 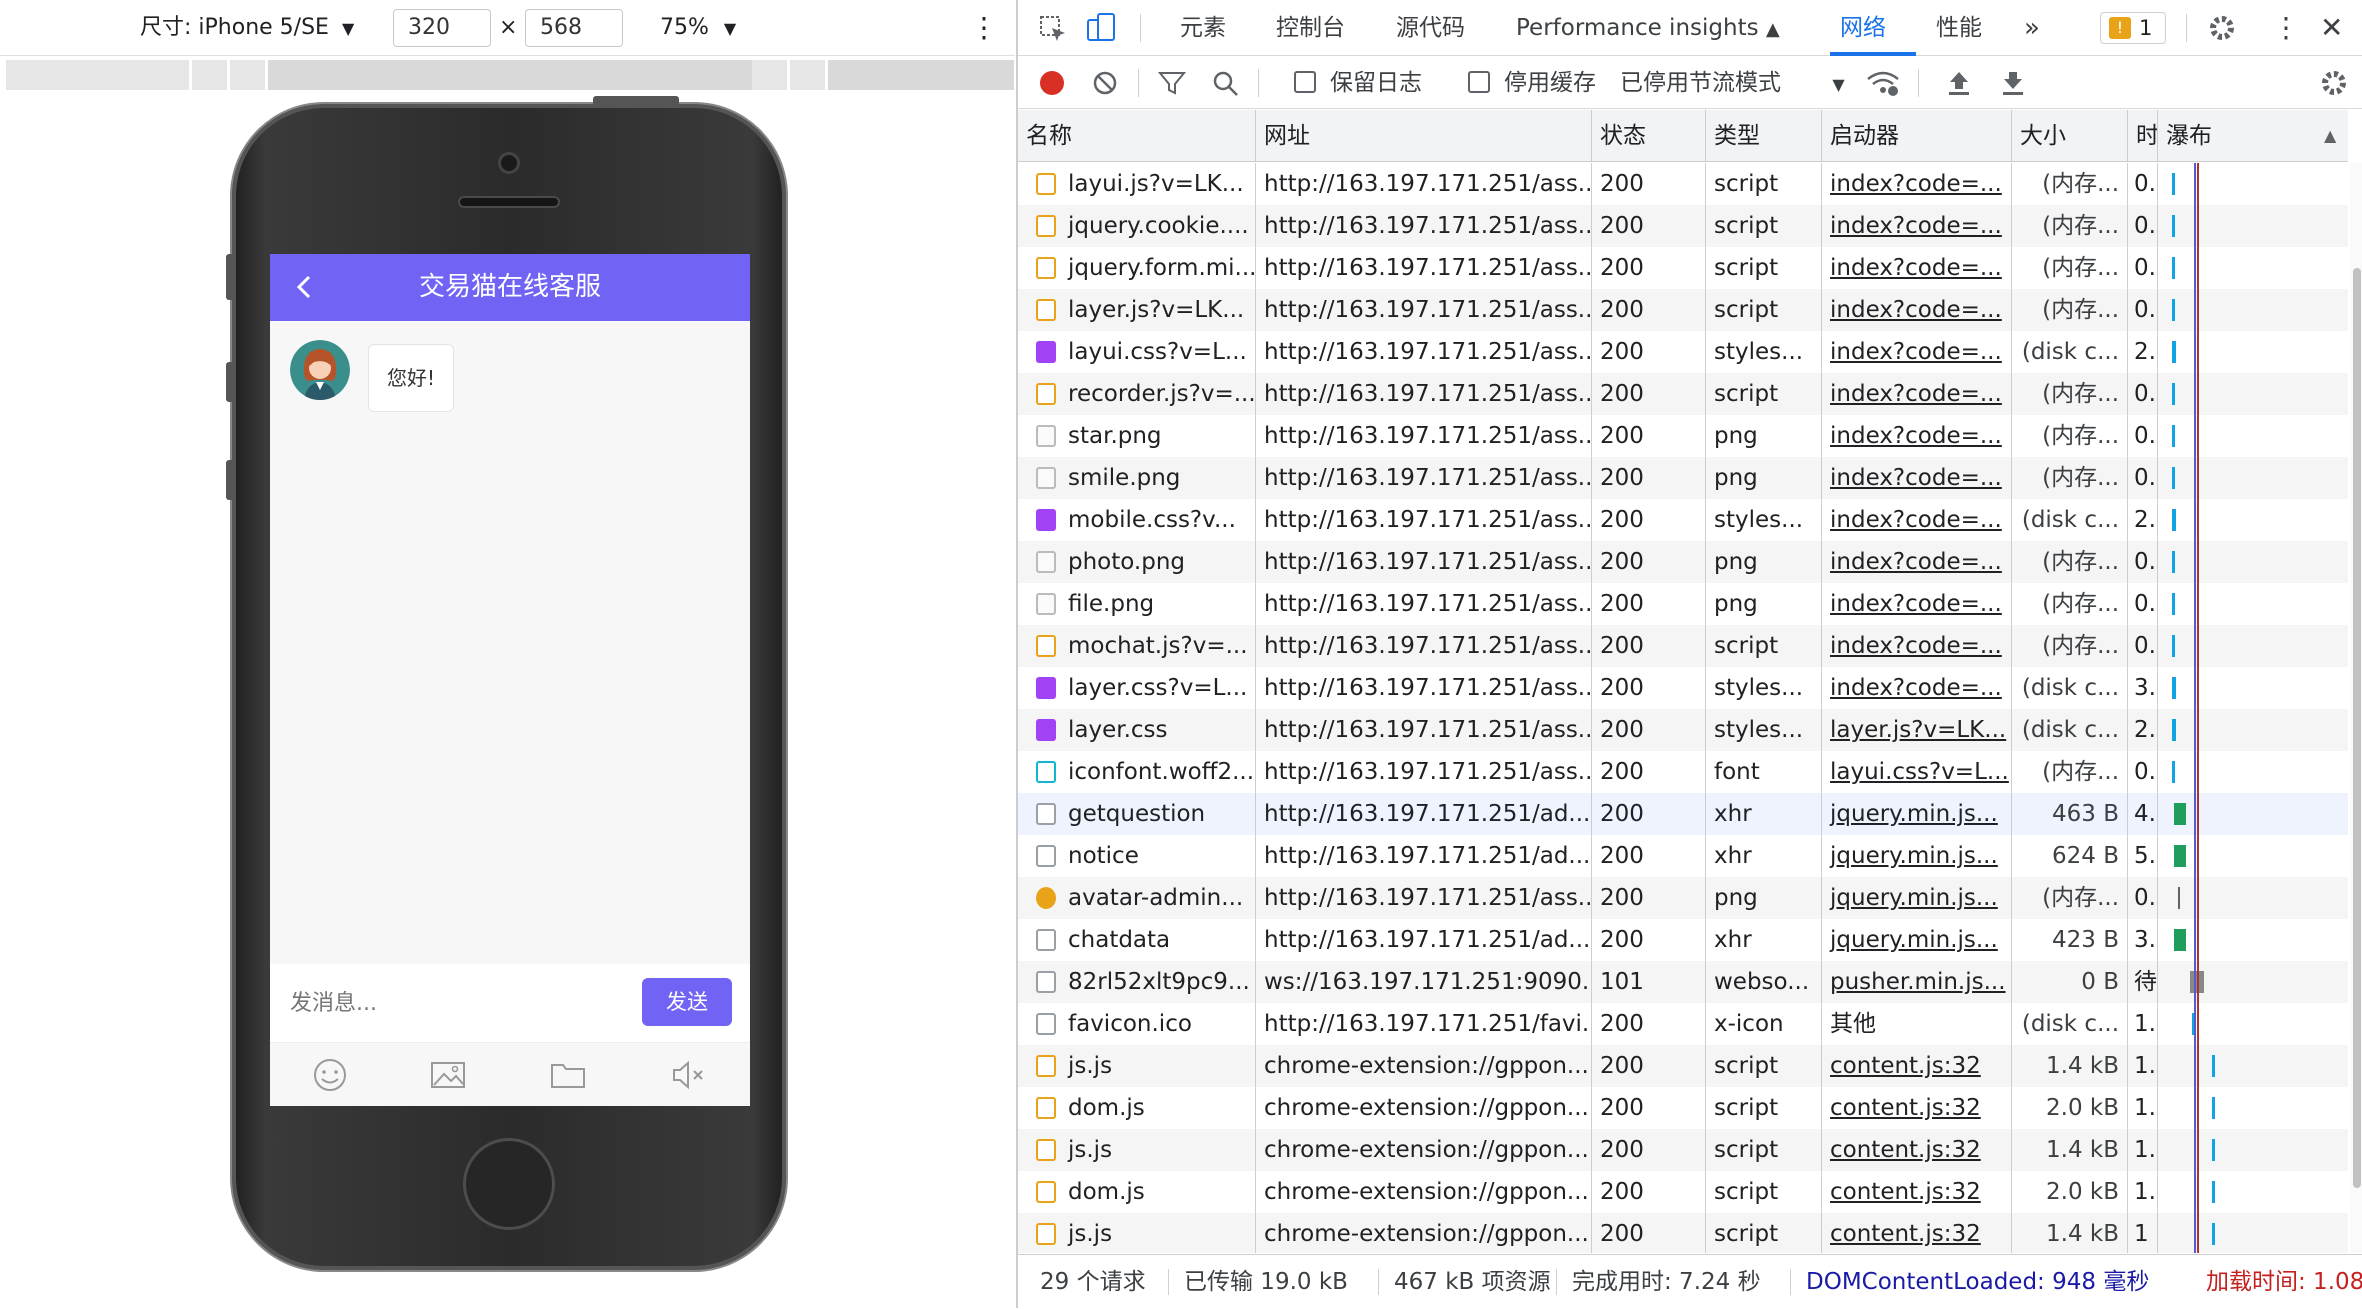 I want to click on send-button: 发送, so click(x=687, y=1002).